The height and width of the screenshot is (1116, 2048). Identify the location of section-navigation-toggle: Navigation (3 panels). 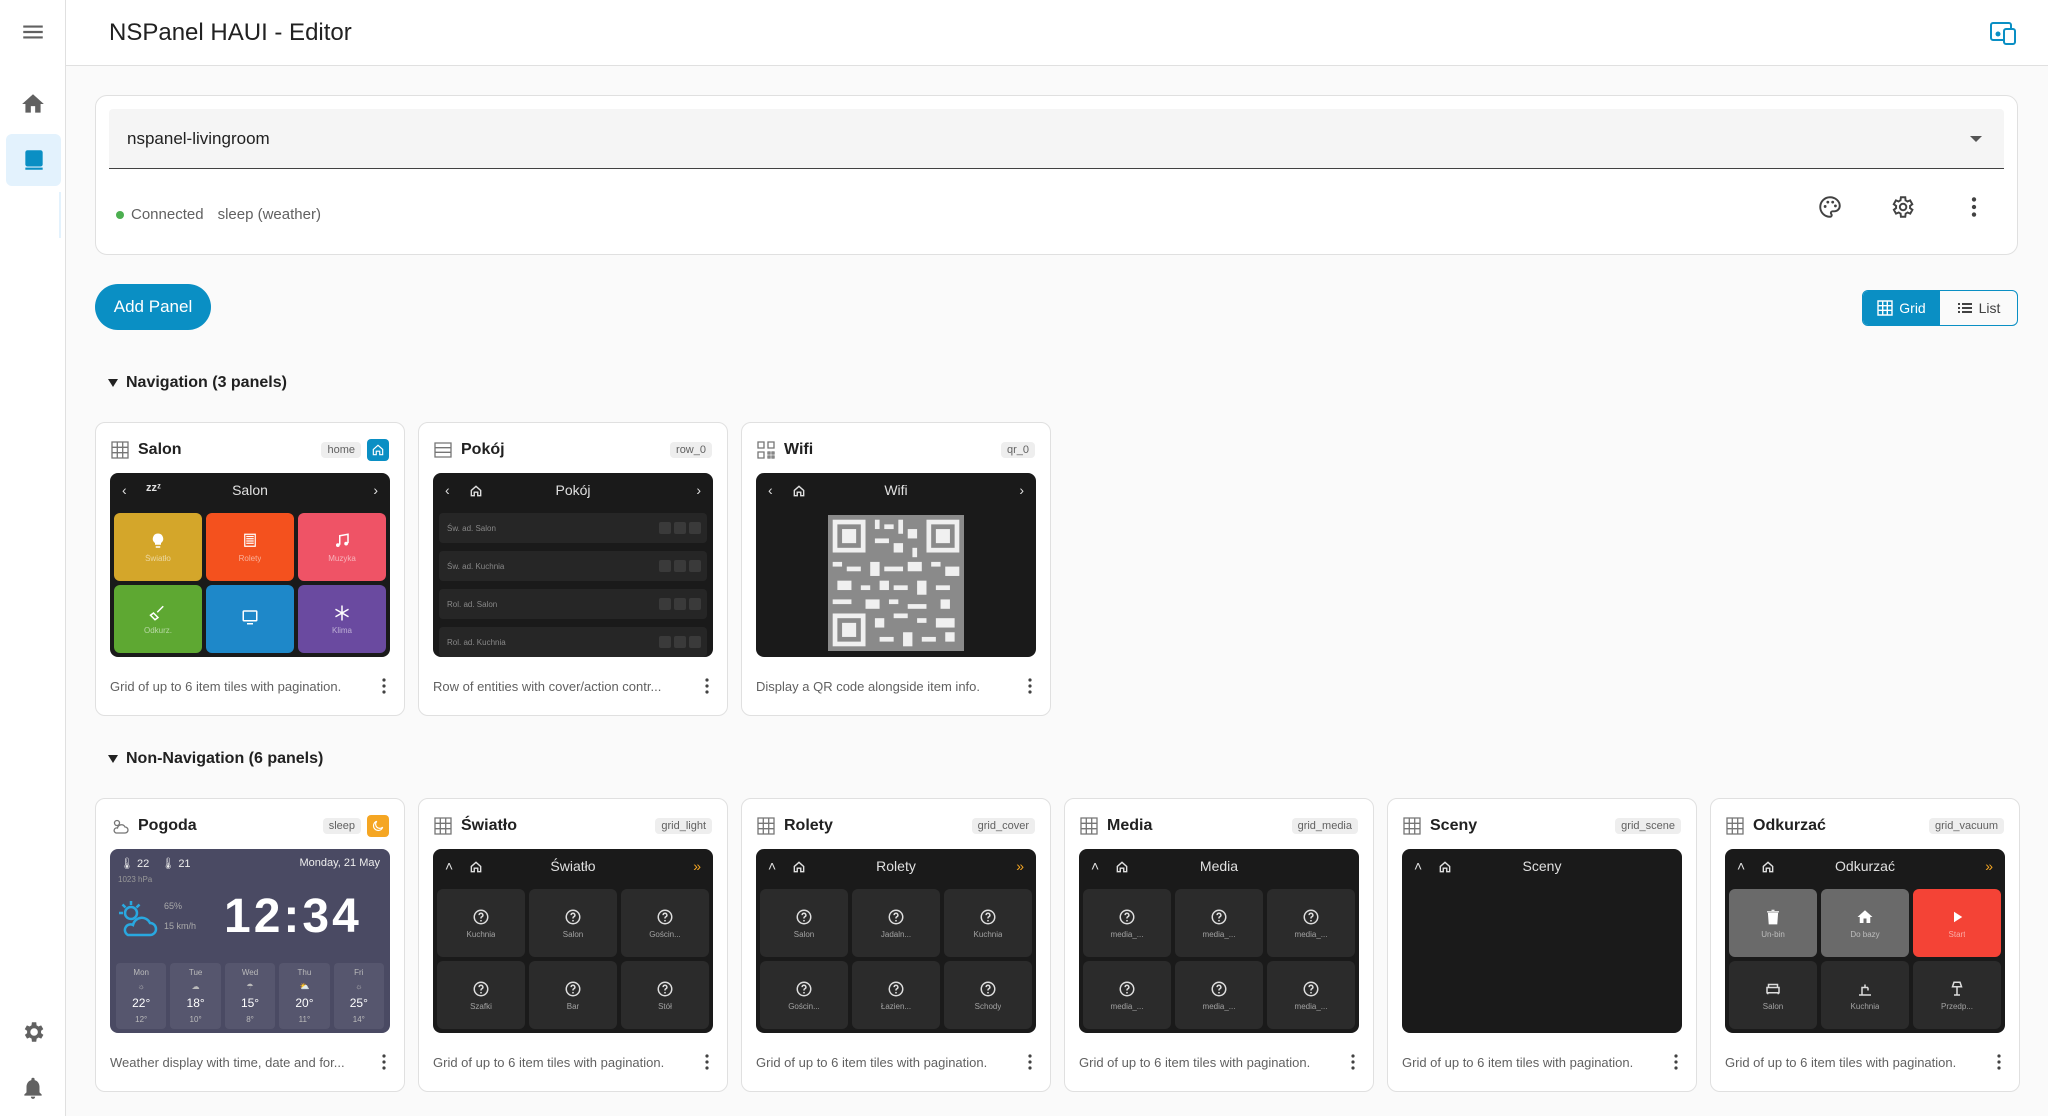
(197, 383).